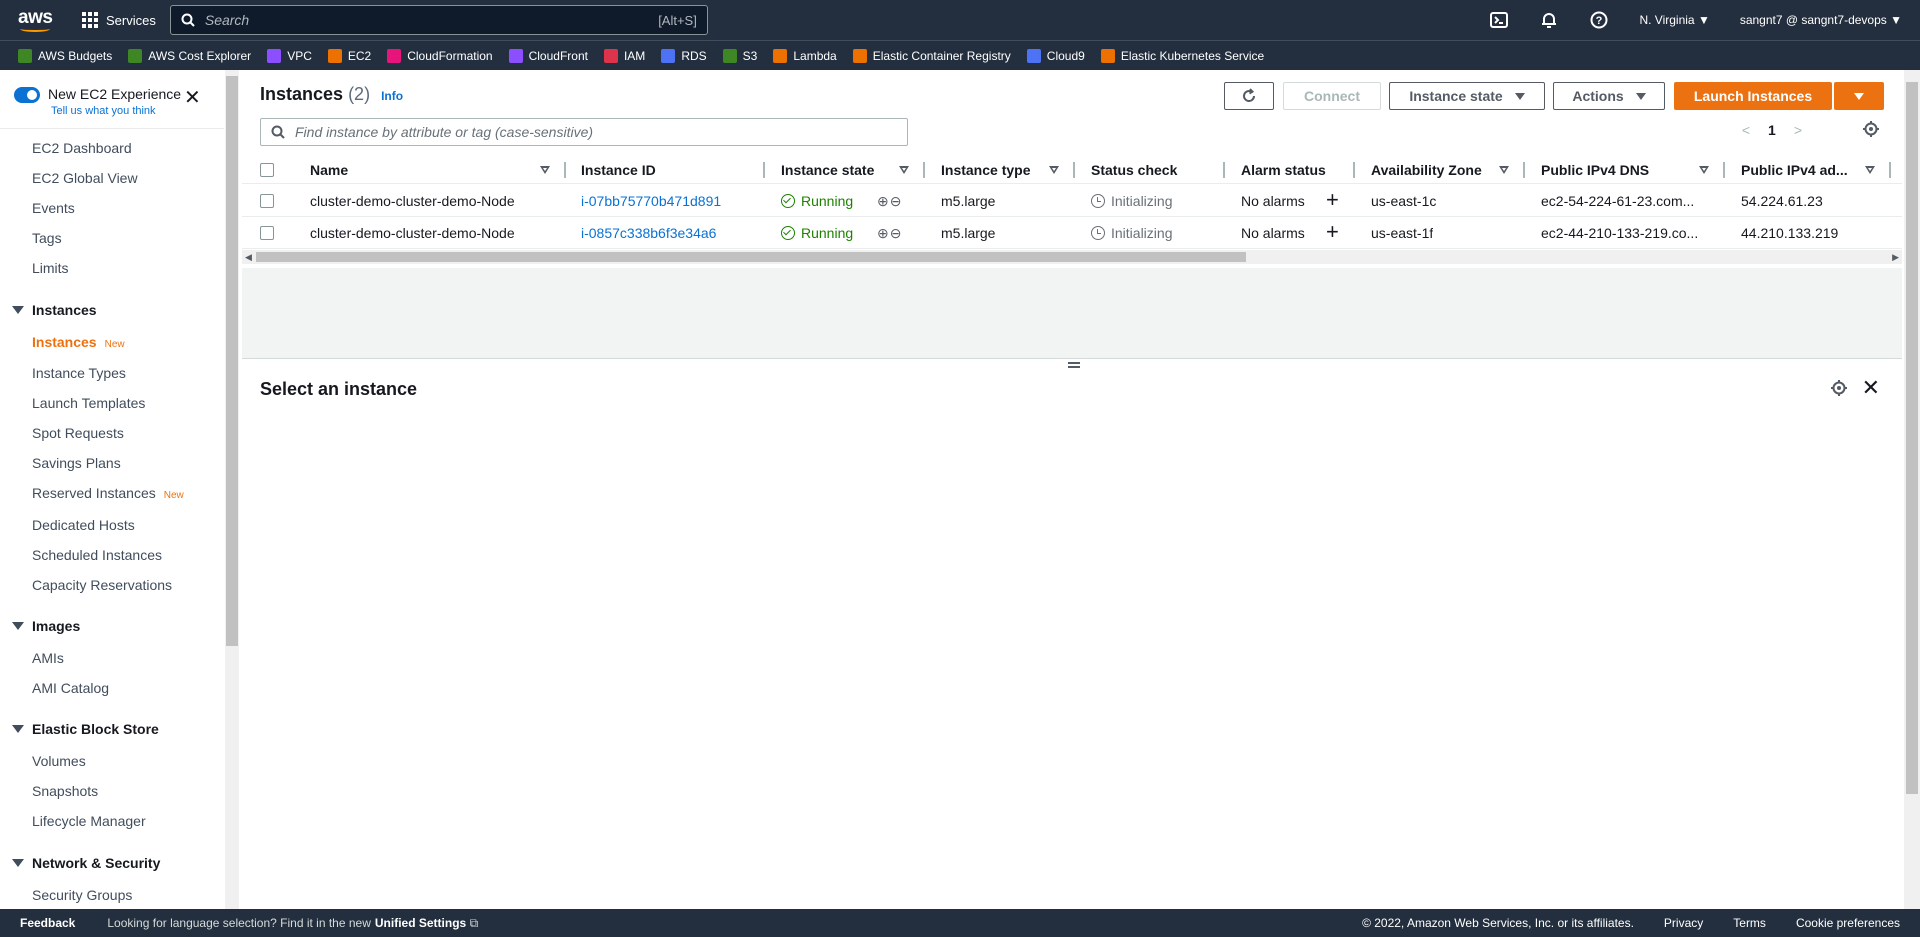 Image resolution: width=1920 pixels, height=937 pixels. I want to click on terms-link: Terms, so click(1749, 923).